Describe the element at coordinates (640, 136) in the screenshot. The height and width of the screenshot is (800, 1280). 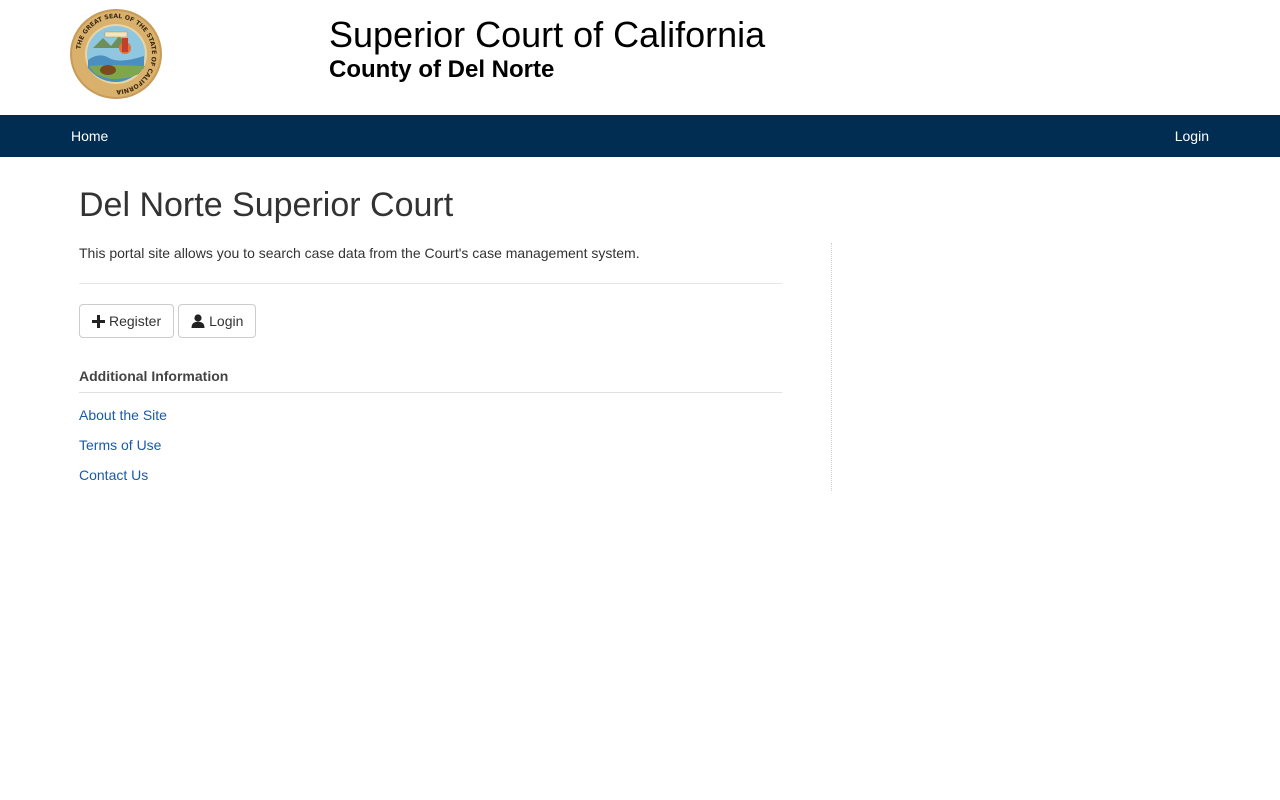
I see `main-navbar: Home Login` at that location.